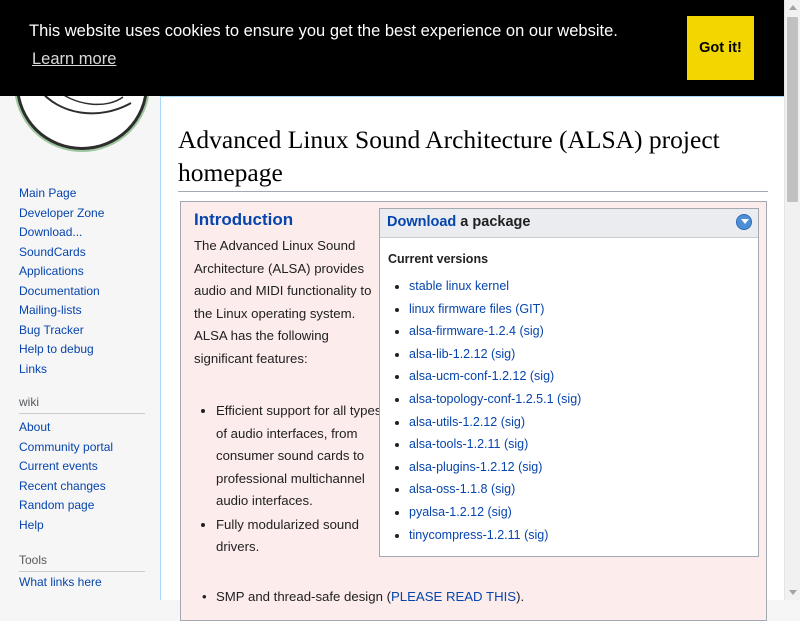 This screenshot has width=800, height=621. Describe the element at coordinates (244, 219) in the screenshot. I see `introduction-heading: Introduction` at that location.